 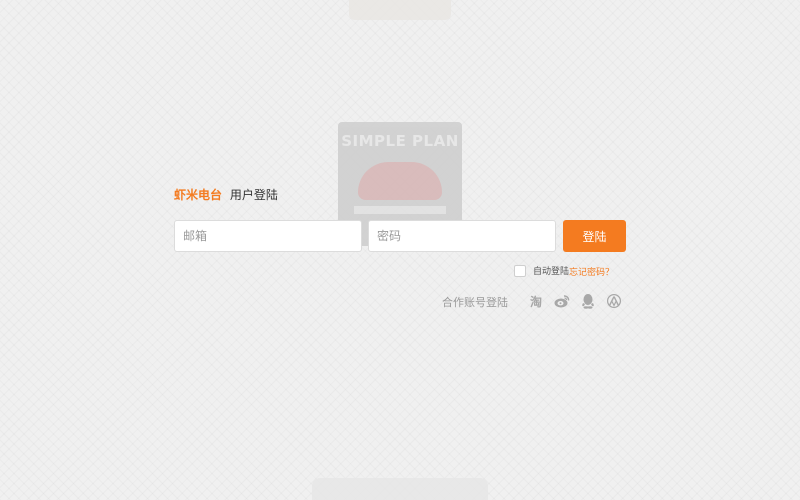 I want to click on partner-icons: 淘, so click(x=575, y=301).